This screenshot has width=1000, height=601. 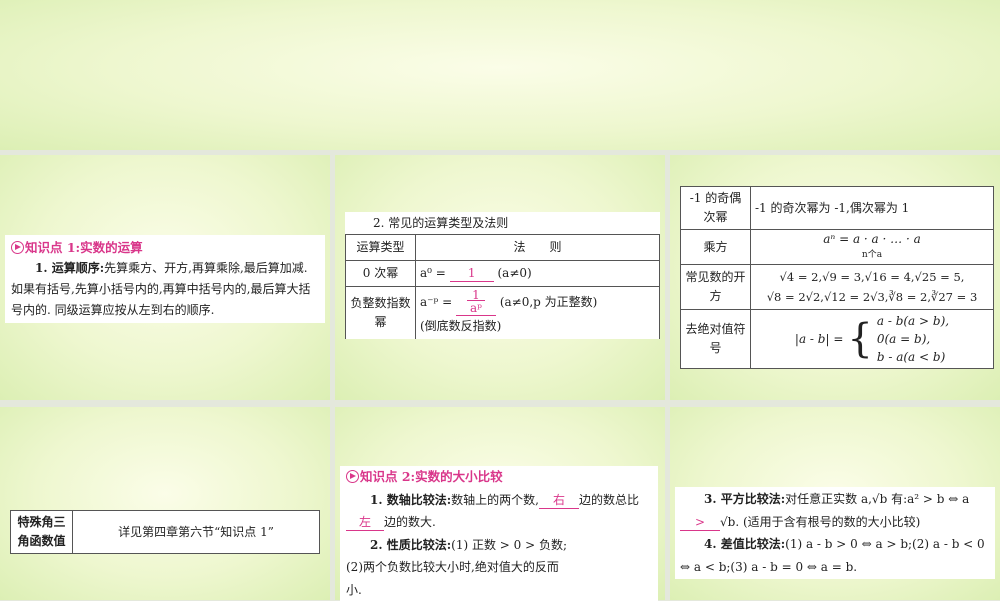 I want to click on condition: (a≠0,p 为正整数), so click(x=548, y=302).